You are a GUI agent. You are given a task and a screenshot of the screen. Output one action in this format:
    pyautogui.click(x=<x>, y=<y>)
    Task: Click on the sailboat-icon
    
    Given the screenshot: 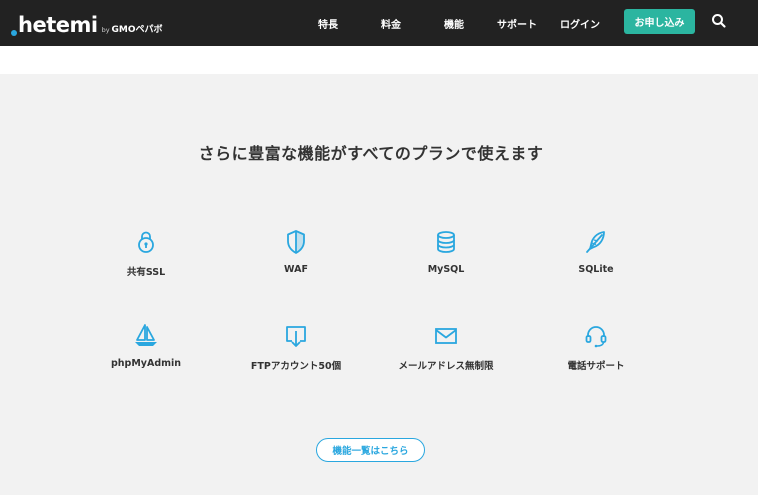 What is the action you would take?
    pyautogui.click(x=146, y=335)
    